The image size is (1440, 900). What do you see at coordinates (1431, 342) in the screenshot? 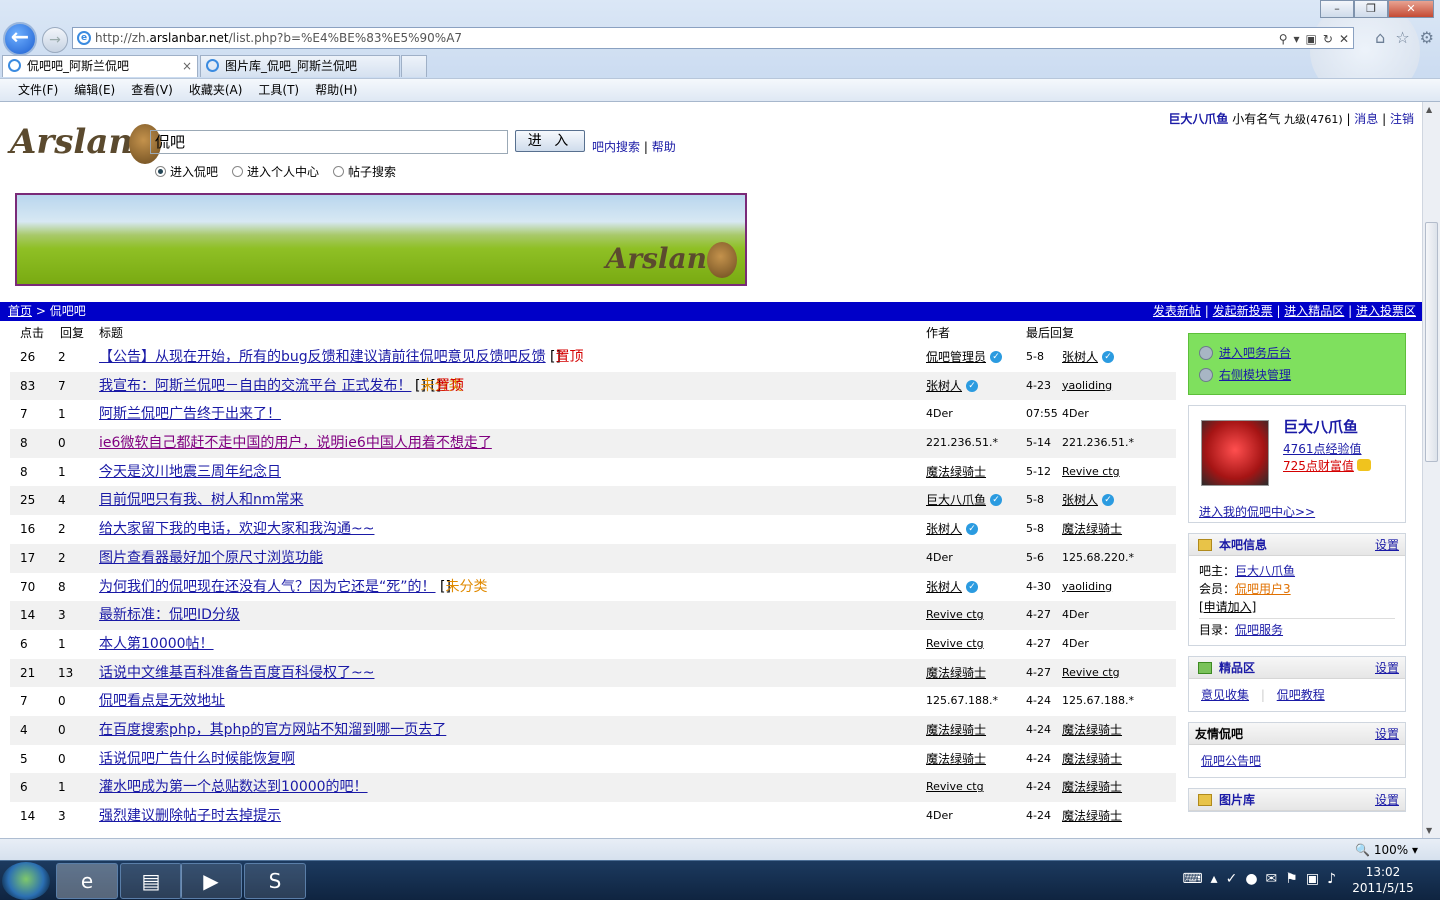
I see `scroll-thumb` at bounding box center [1431, 342].